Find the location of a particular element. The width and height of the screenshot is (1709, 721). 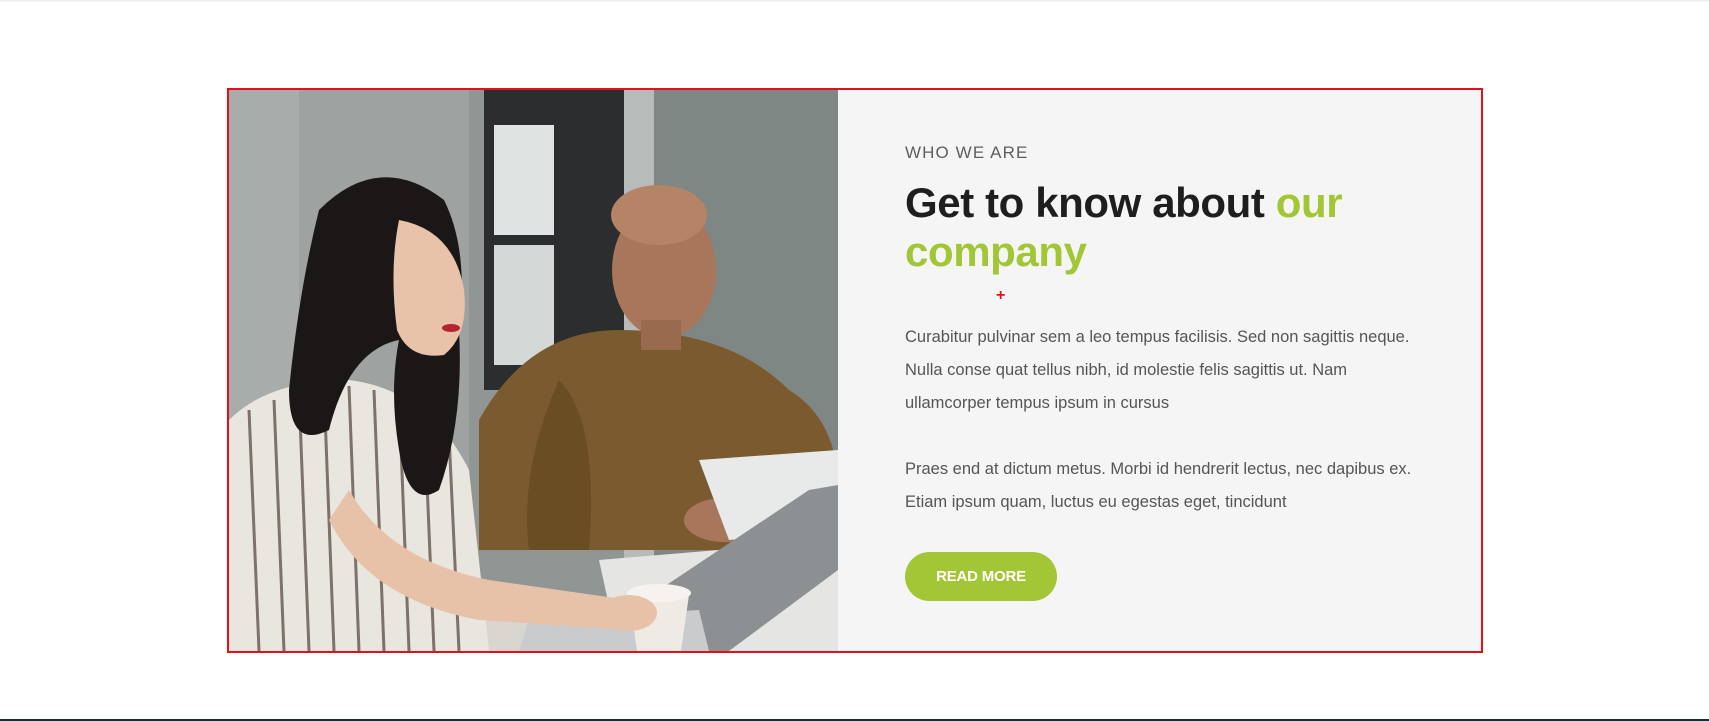

heading-text: Get to know about is located at coordinates (1090, 202).